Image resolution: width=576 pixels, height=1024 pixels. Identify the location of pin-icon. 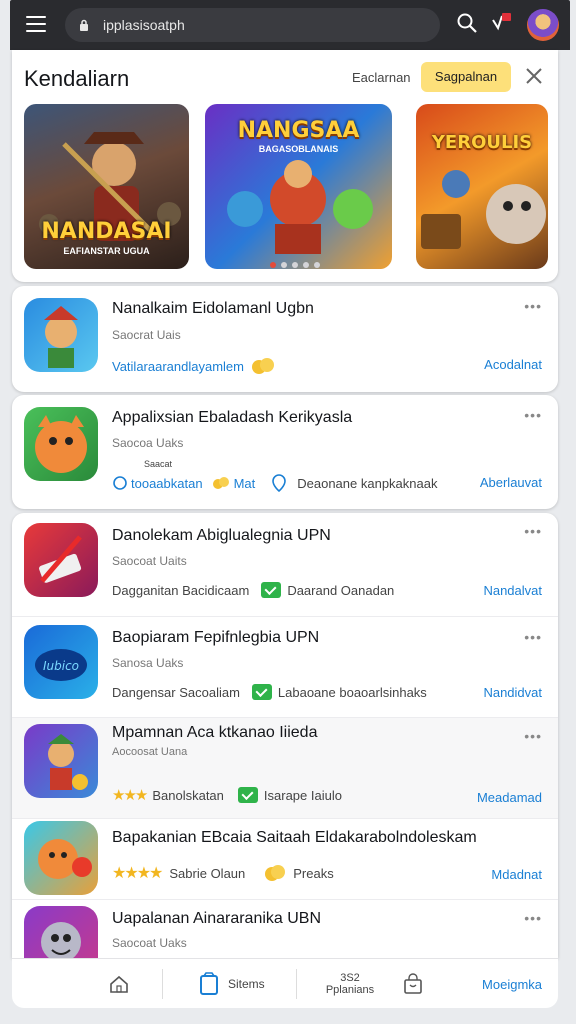
(120, 483).